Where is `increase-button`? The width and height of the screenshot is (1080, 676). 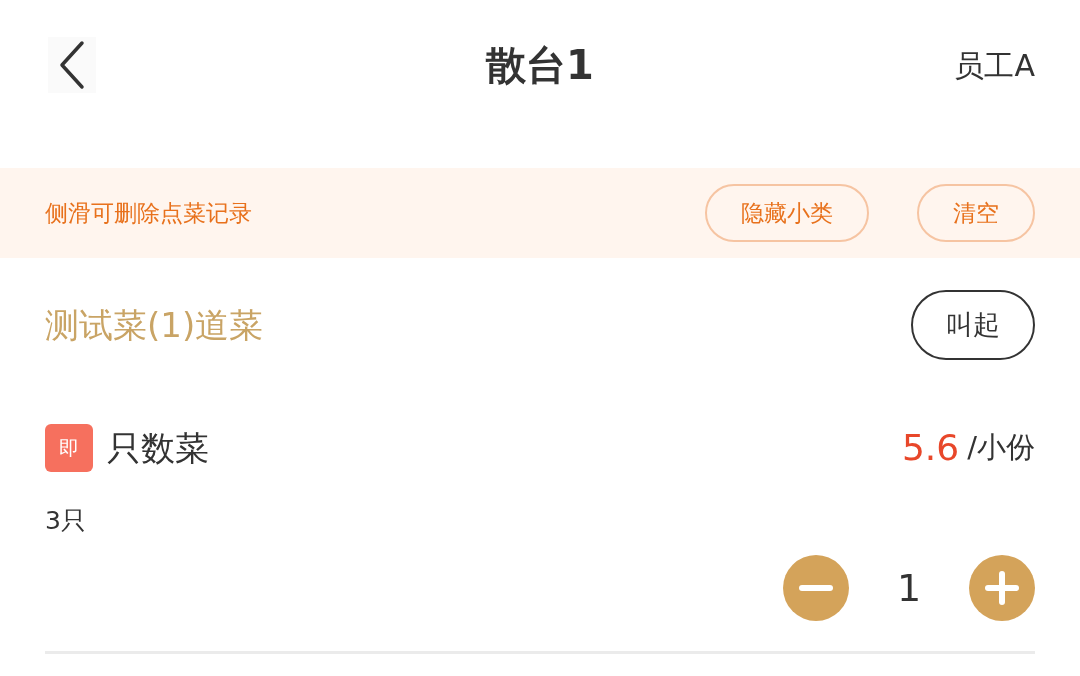 increase-button is located at coordinates (1002, 588).